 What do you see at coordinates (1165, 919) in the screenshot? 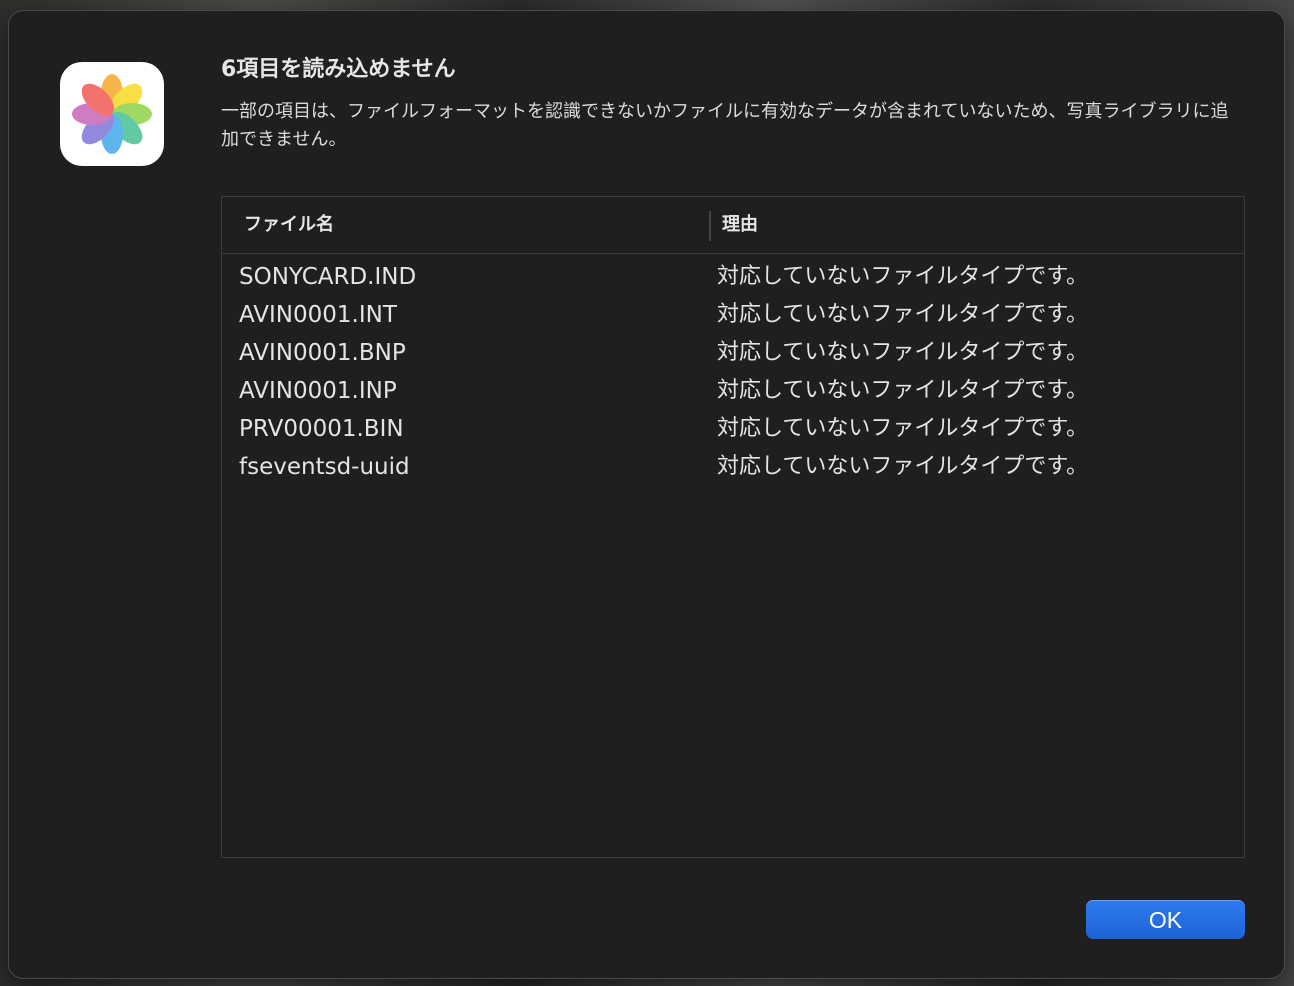
I see `ok-button: OK` at bounding box center [1165, 919].